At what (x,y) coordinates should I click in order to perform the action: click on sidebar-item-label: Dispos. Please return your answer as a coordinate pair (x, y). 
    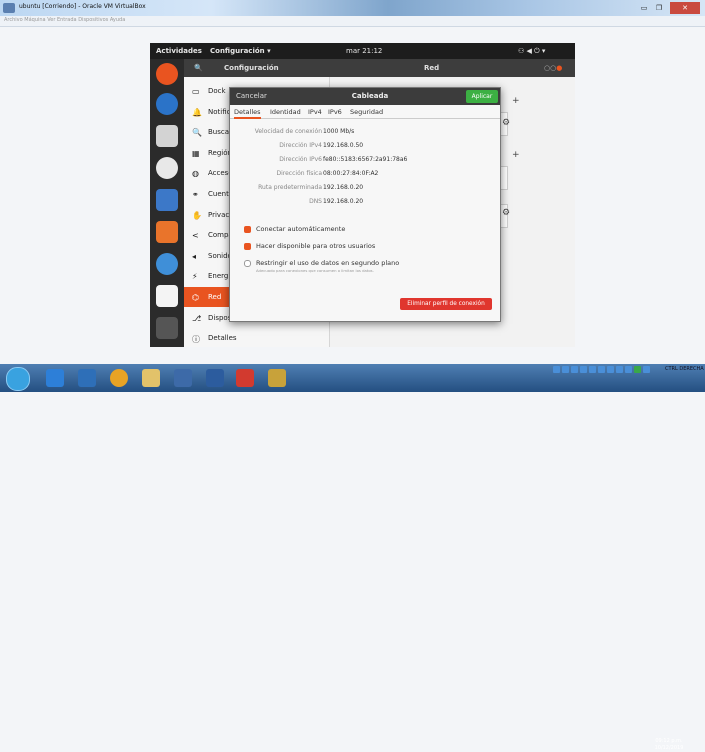
    Looking at the image, I should click on (220, 317).